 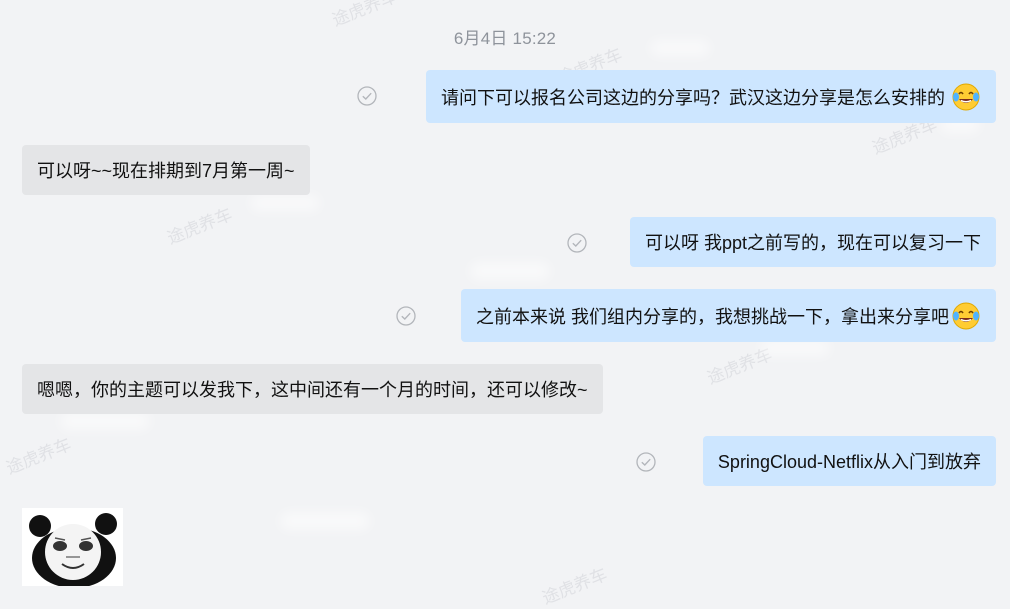 What do you see at coordinates (693, 97) in the screenshot?
I see `message-text: 请问下可以报名公司这边的分享吗？武汉这边分享是怎么安排的` at bounding box center [693, 97].